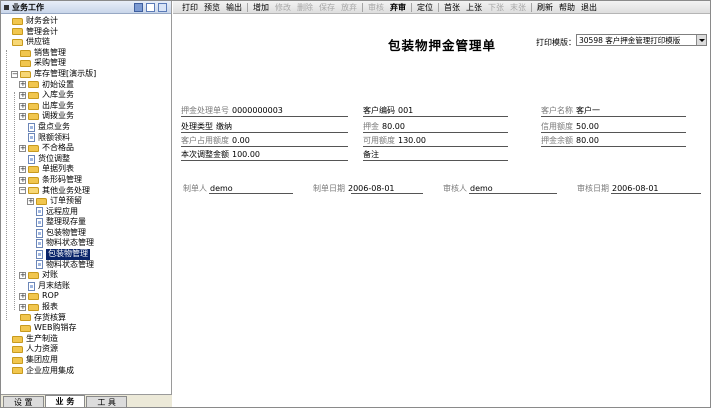 Image resolution: width=711 pixels, height=408 pixels. What do you see at coordinates (162, 7) in the screenshot?
I see `settings-icon` at bounding box center [162, 7].